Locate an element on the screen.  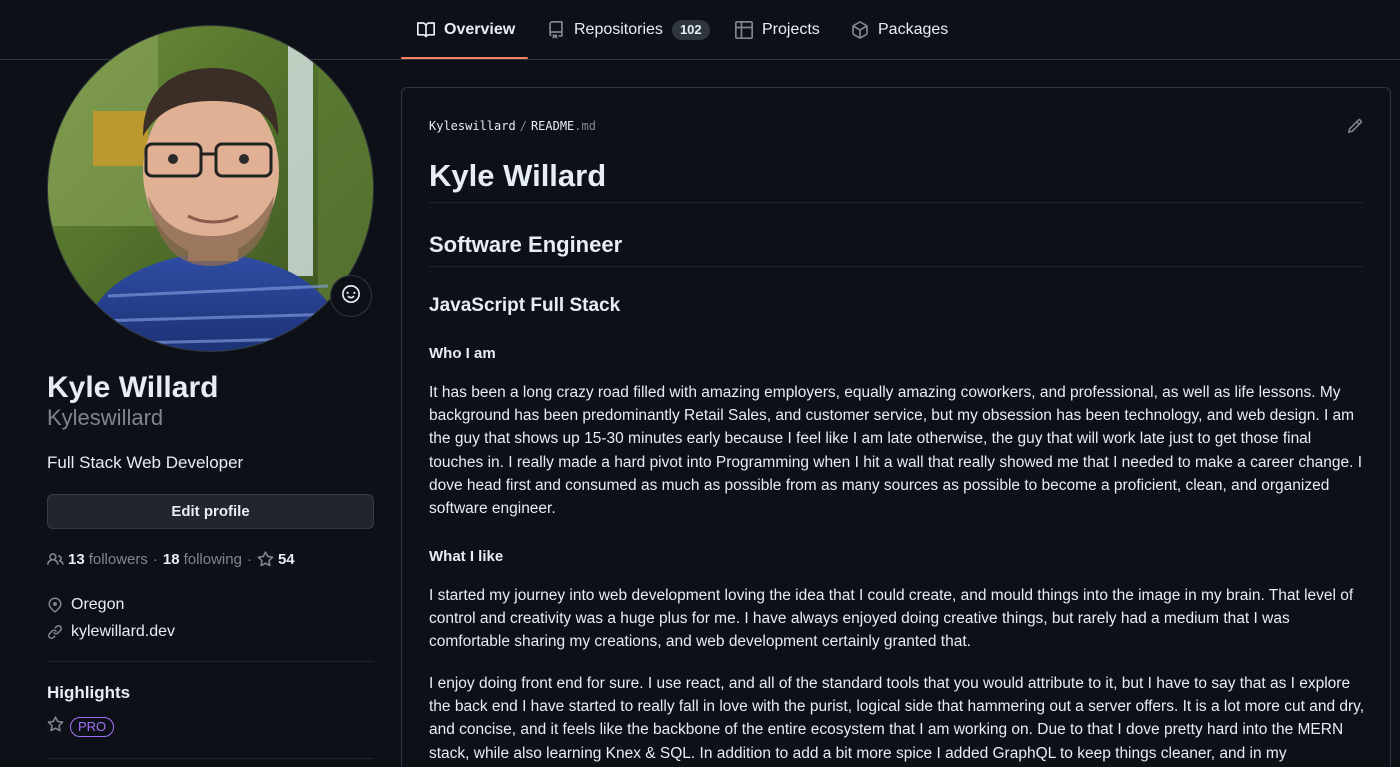
location-icon is located at coordinates (55, 605).